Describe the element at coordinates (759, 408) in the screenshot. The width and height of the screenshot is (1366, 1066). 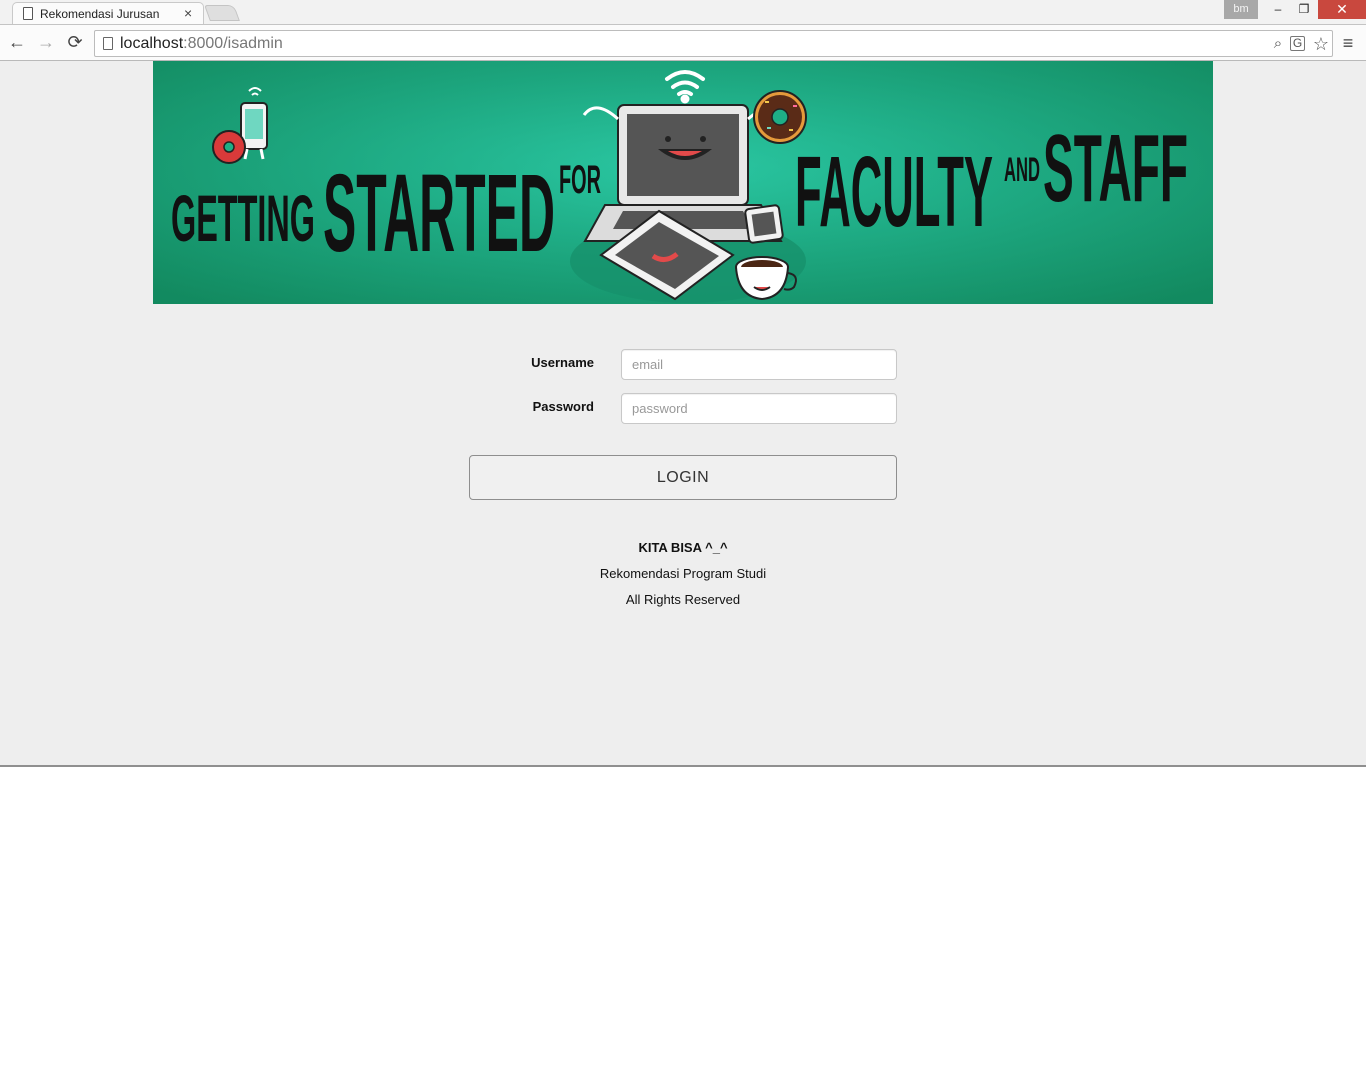
I see `password-input` at that location.